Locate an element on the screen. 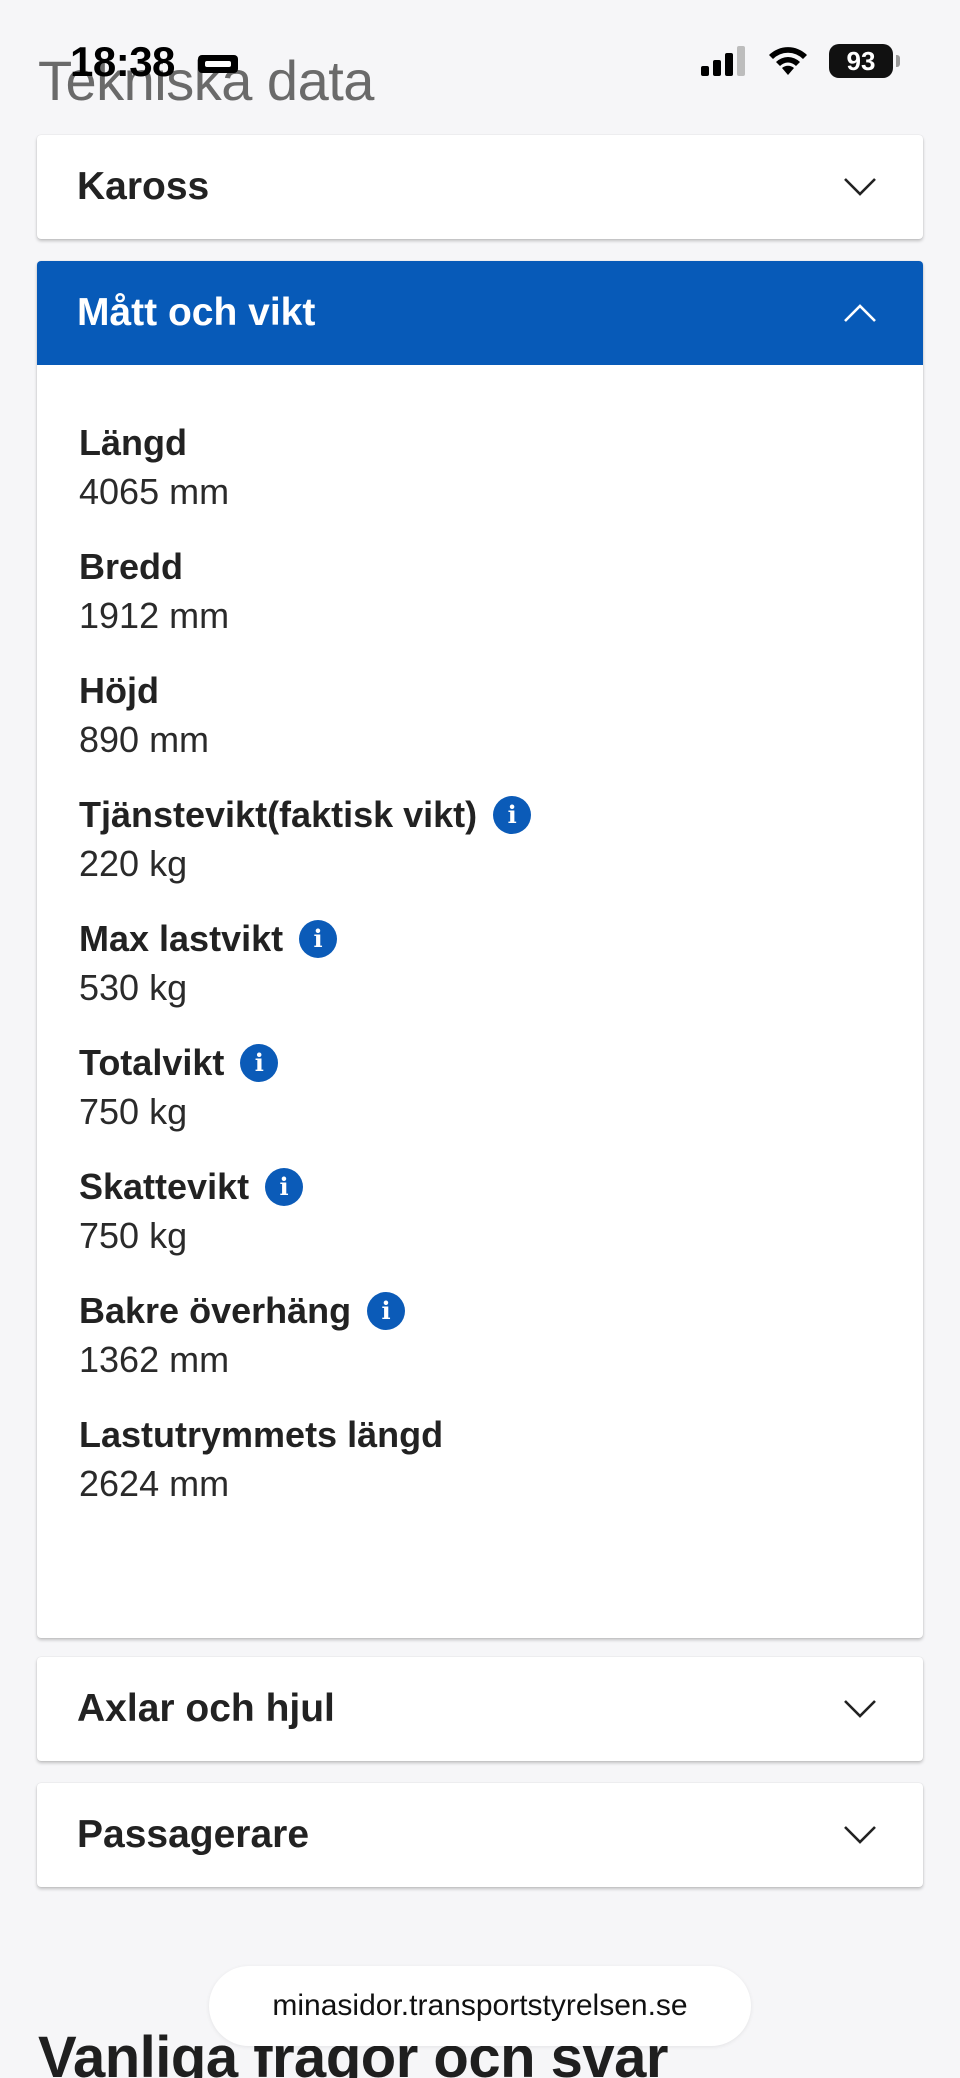 The width and height of the screenshot is (960, 2078). field-bredd: Bredd 1912 mm is located at coordinates (480, 594).